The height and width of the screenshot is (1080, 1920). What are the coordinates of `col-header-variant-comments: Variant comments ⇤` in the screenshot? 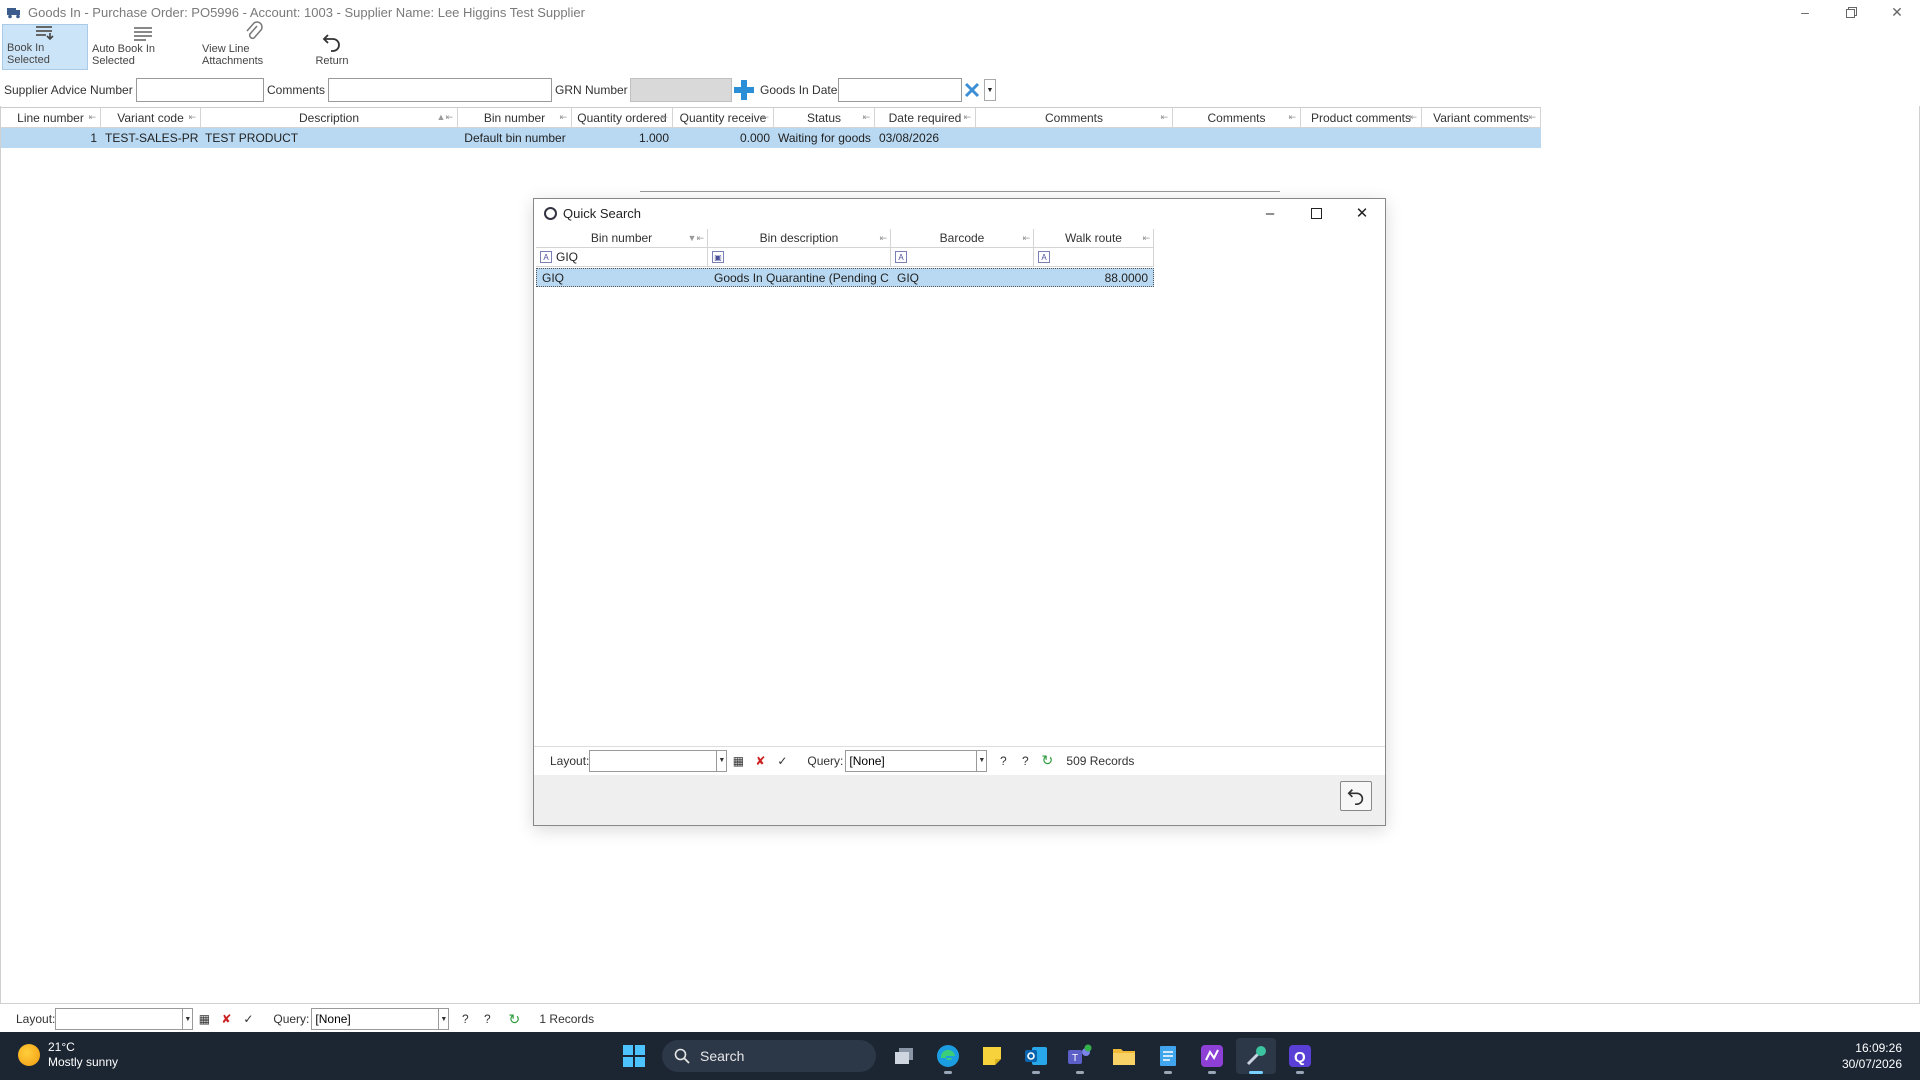 It's located at (1481, 118).